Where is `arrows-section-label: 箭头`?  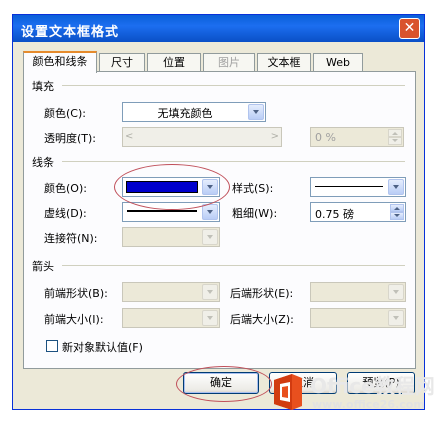
arrows-section-label: 箭头 is located at coordinates (43, 266).